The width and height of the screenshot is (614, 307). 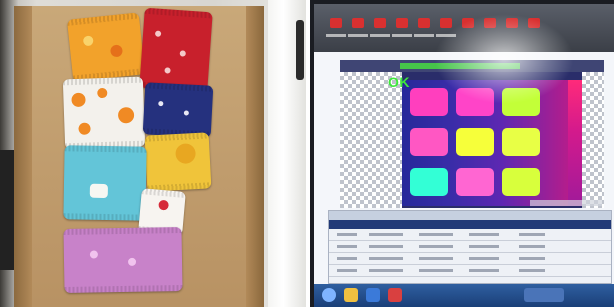 What do you see at coordinates (470, 215) in the screenshot?
I see `table-header-bar` at bounding box center [470, 215].